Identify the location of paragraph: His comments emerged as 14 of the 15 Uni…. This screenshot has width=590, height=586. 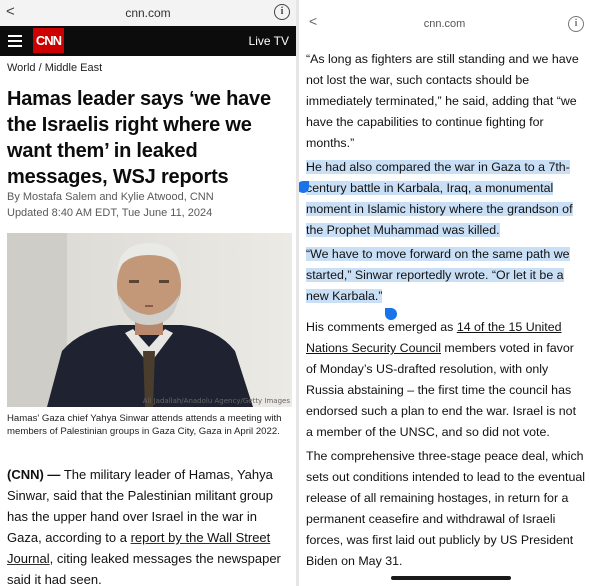
(445, 380).